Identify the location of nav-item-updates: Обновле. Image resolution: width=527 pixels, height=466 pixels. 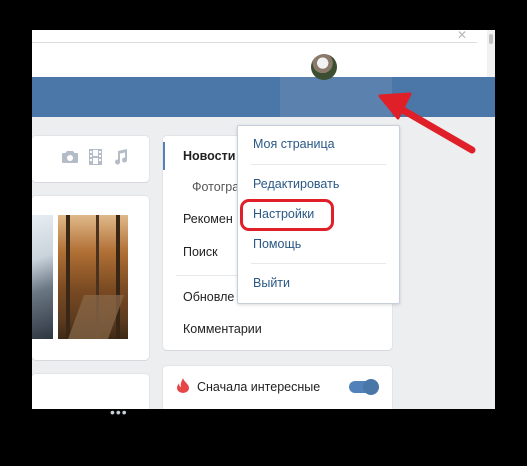
(208, 297).